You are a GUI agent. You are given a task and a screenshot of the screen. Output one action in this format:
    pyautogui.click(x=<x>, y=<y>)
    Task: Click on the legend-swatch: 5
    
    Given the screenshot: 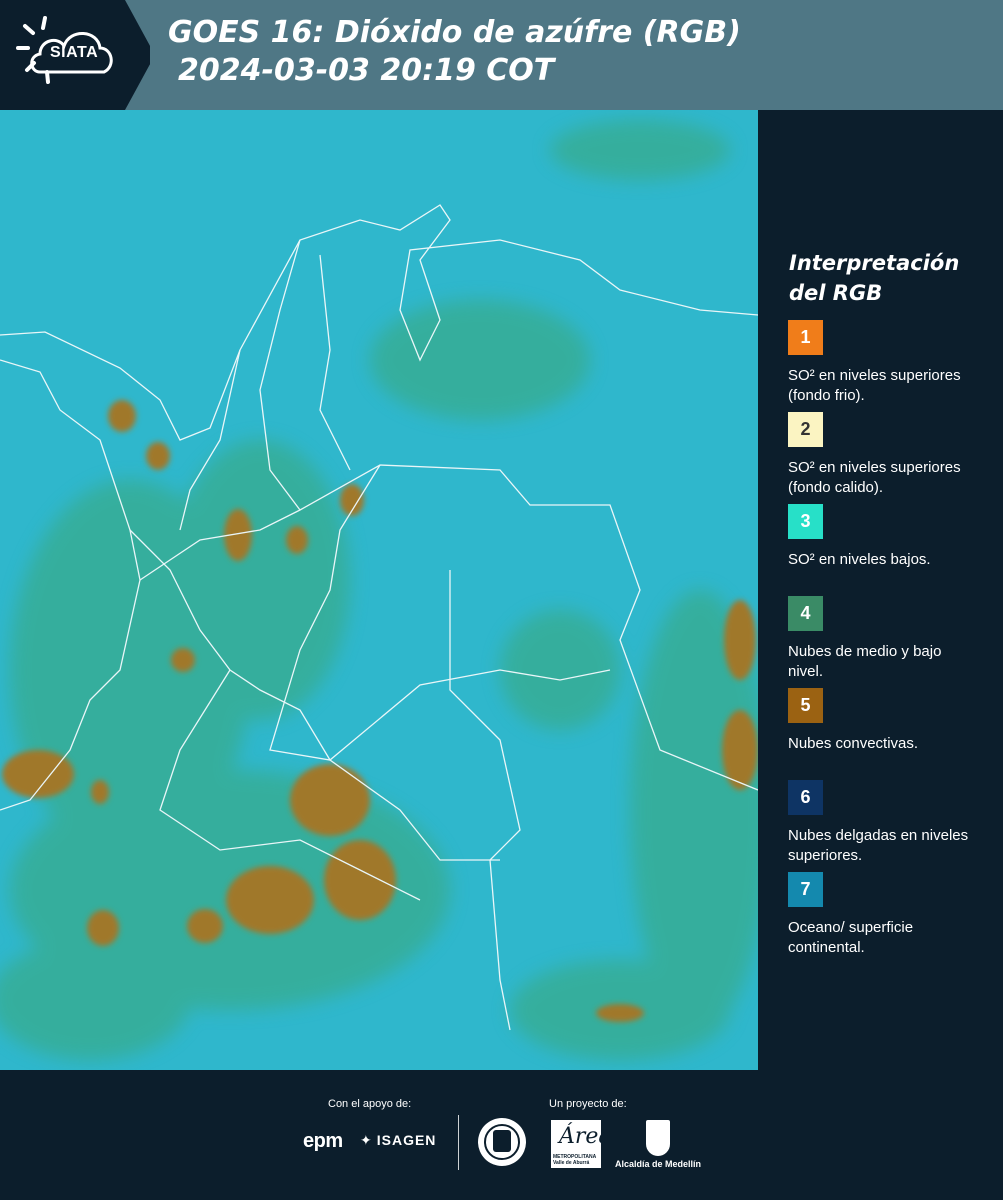 What is the action you would take?
    pyautogui.click(x=805, y=705)
    